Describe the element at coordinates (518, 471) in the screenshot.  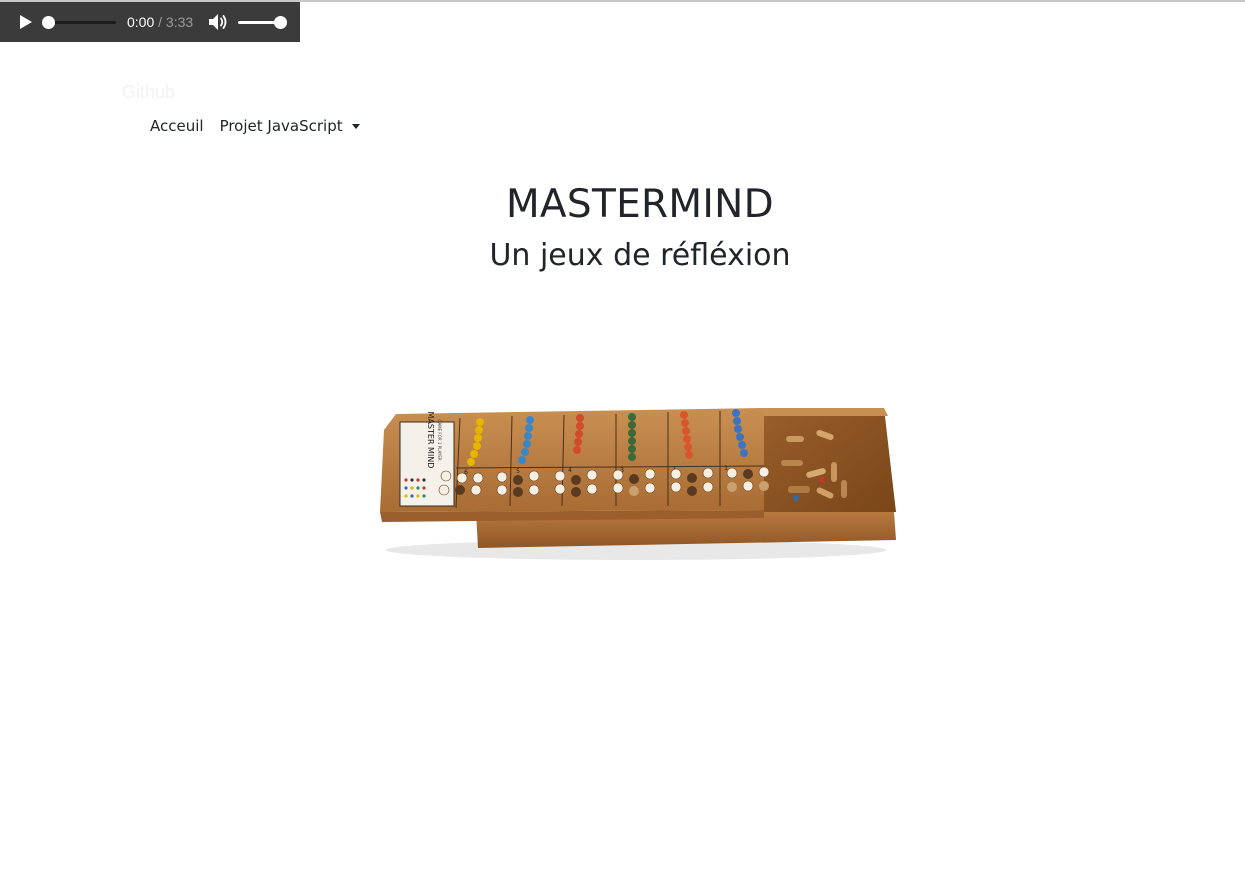
I see `row-number-5: 5` at that location.